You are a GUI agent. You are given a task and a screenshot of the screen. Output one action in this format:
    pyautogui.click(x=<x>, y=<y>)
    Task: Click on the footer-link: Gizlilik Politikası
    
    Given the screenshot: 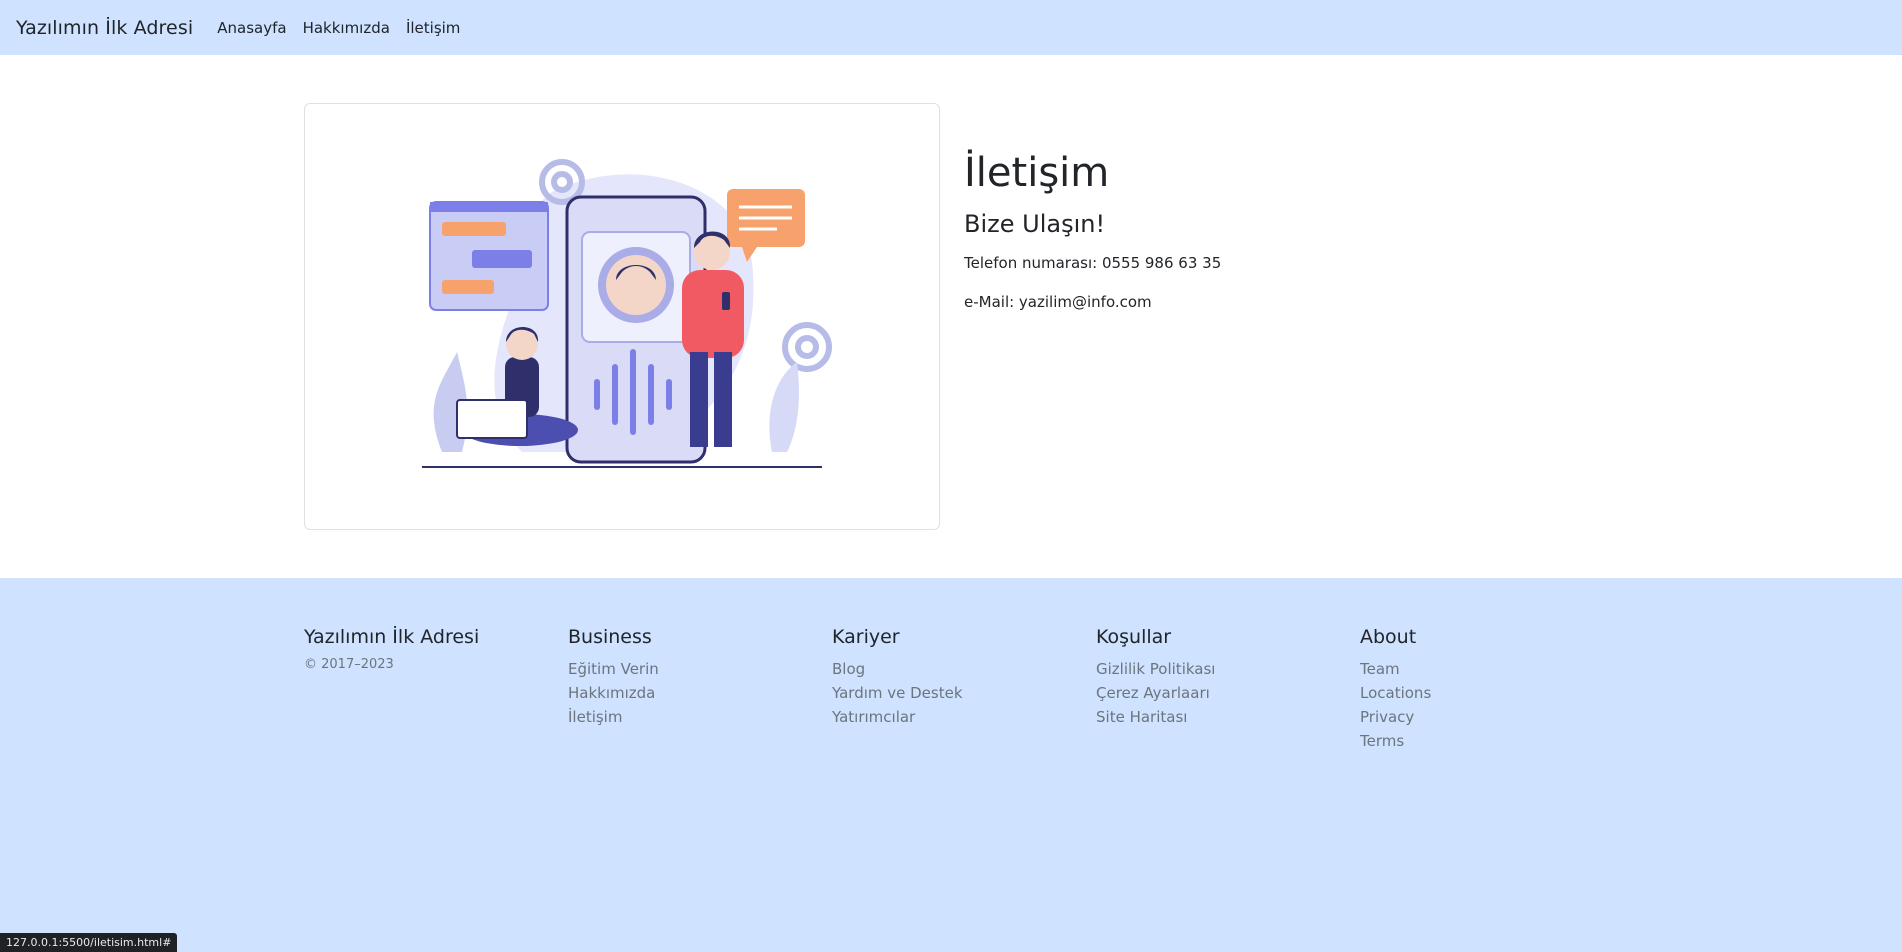 What is the action you would take?
    pyautogui.click(x=1155, y=669)
    